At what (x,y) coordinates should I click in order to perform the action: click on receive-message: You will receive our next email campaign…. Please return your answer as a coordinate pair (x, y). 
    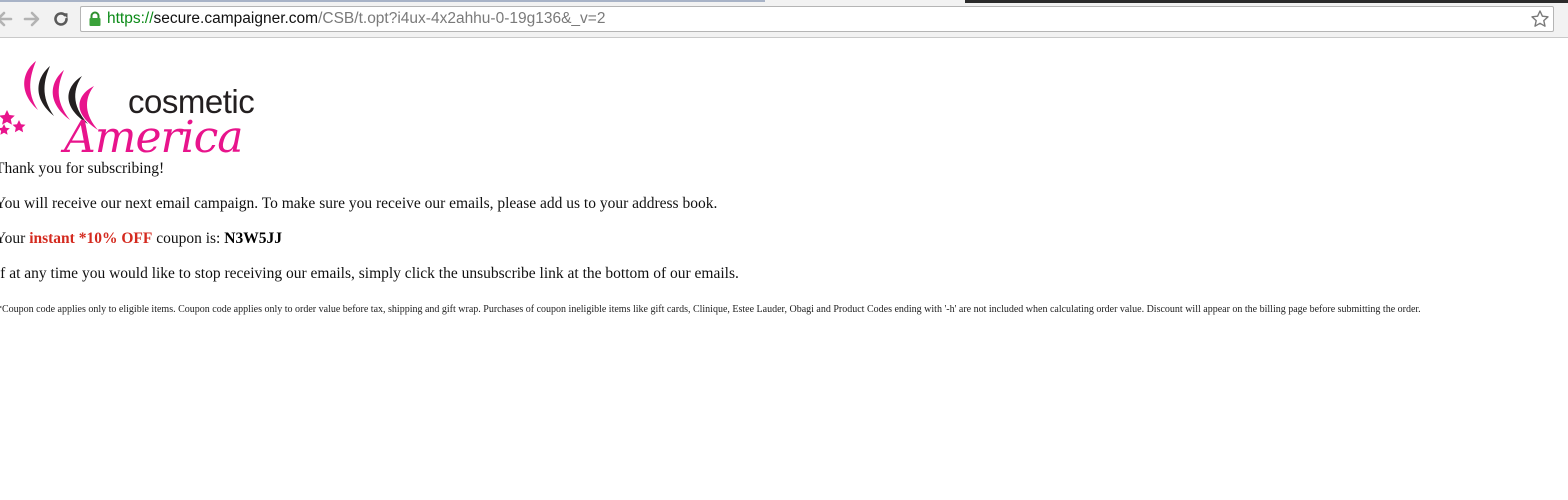
    Looking at the image, I should click on (359, 203).